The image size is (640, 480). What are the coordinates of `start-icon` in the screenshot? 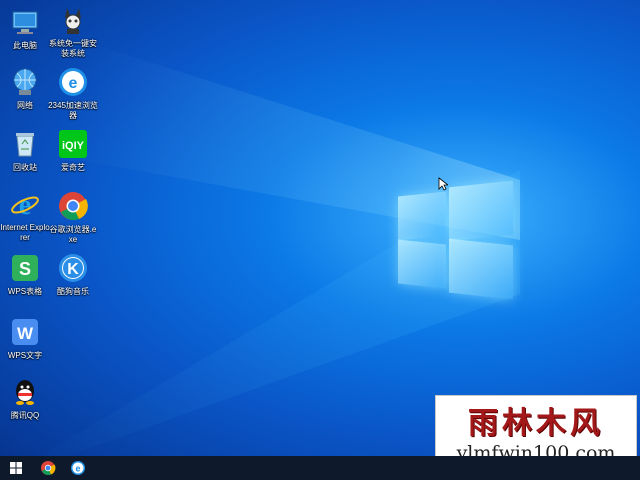 It's located at (16, 468).